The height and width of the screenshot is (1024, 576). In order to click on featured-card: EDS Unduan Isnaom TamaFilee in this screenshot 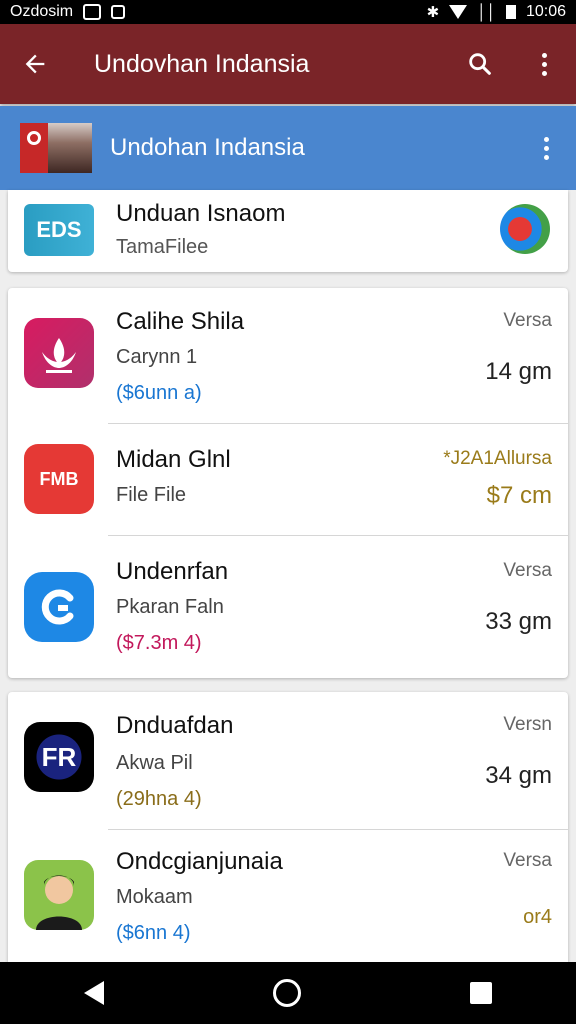, I will do `click(288, 231)`.